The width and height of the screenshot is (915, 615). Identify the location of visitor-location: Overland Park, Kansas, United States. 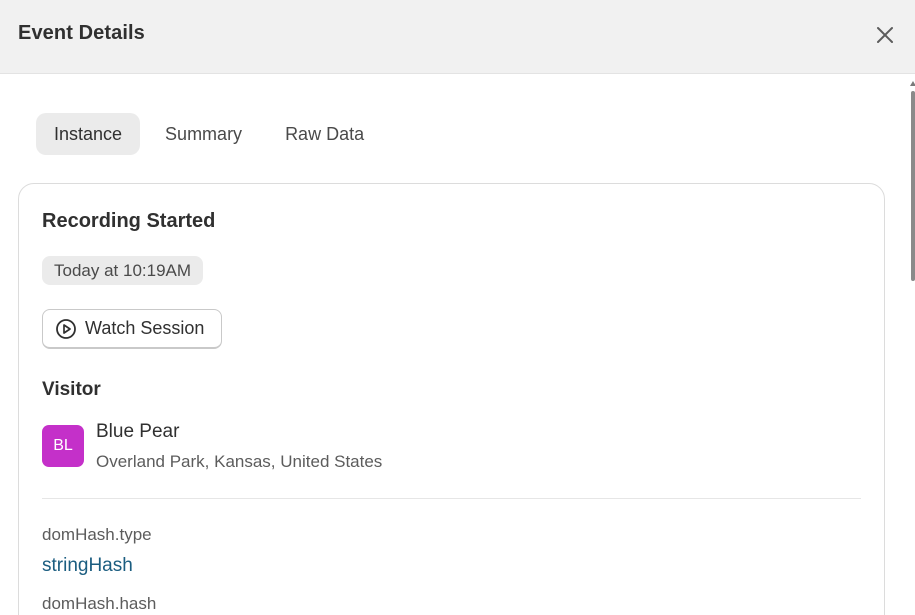
(239, 461).